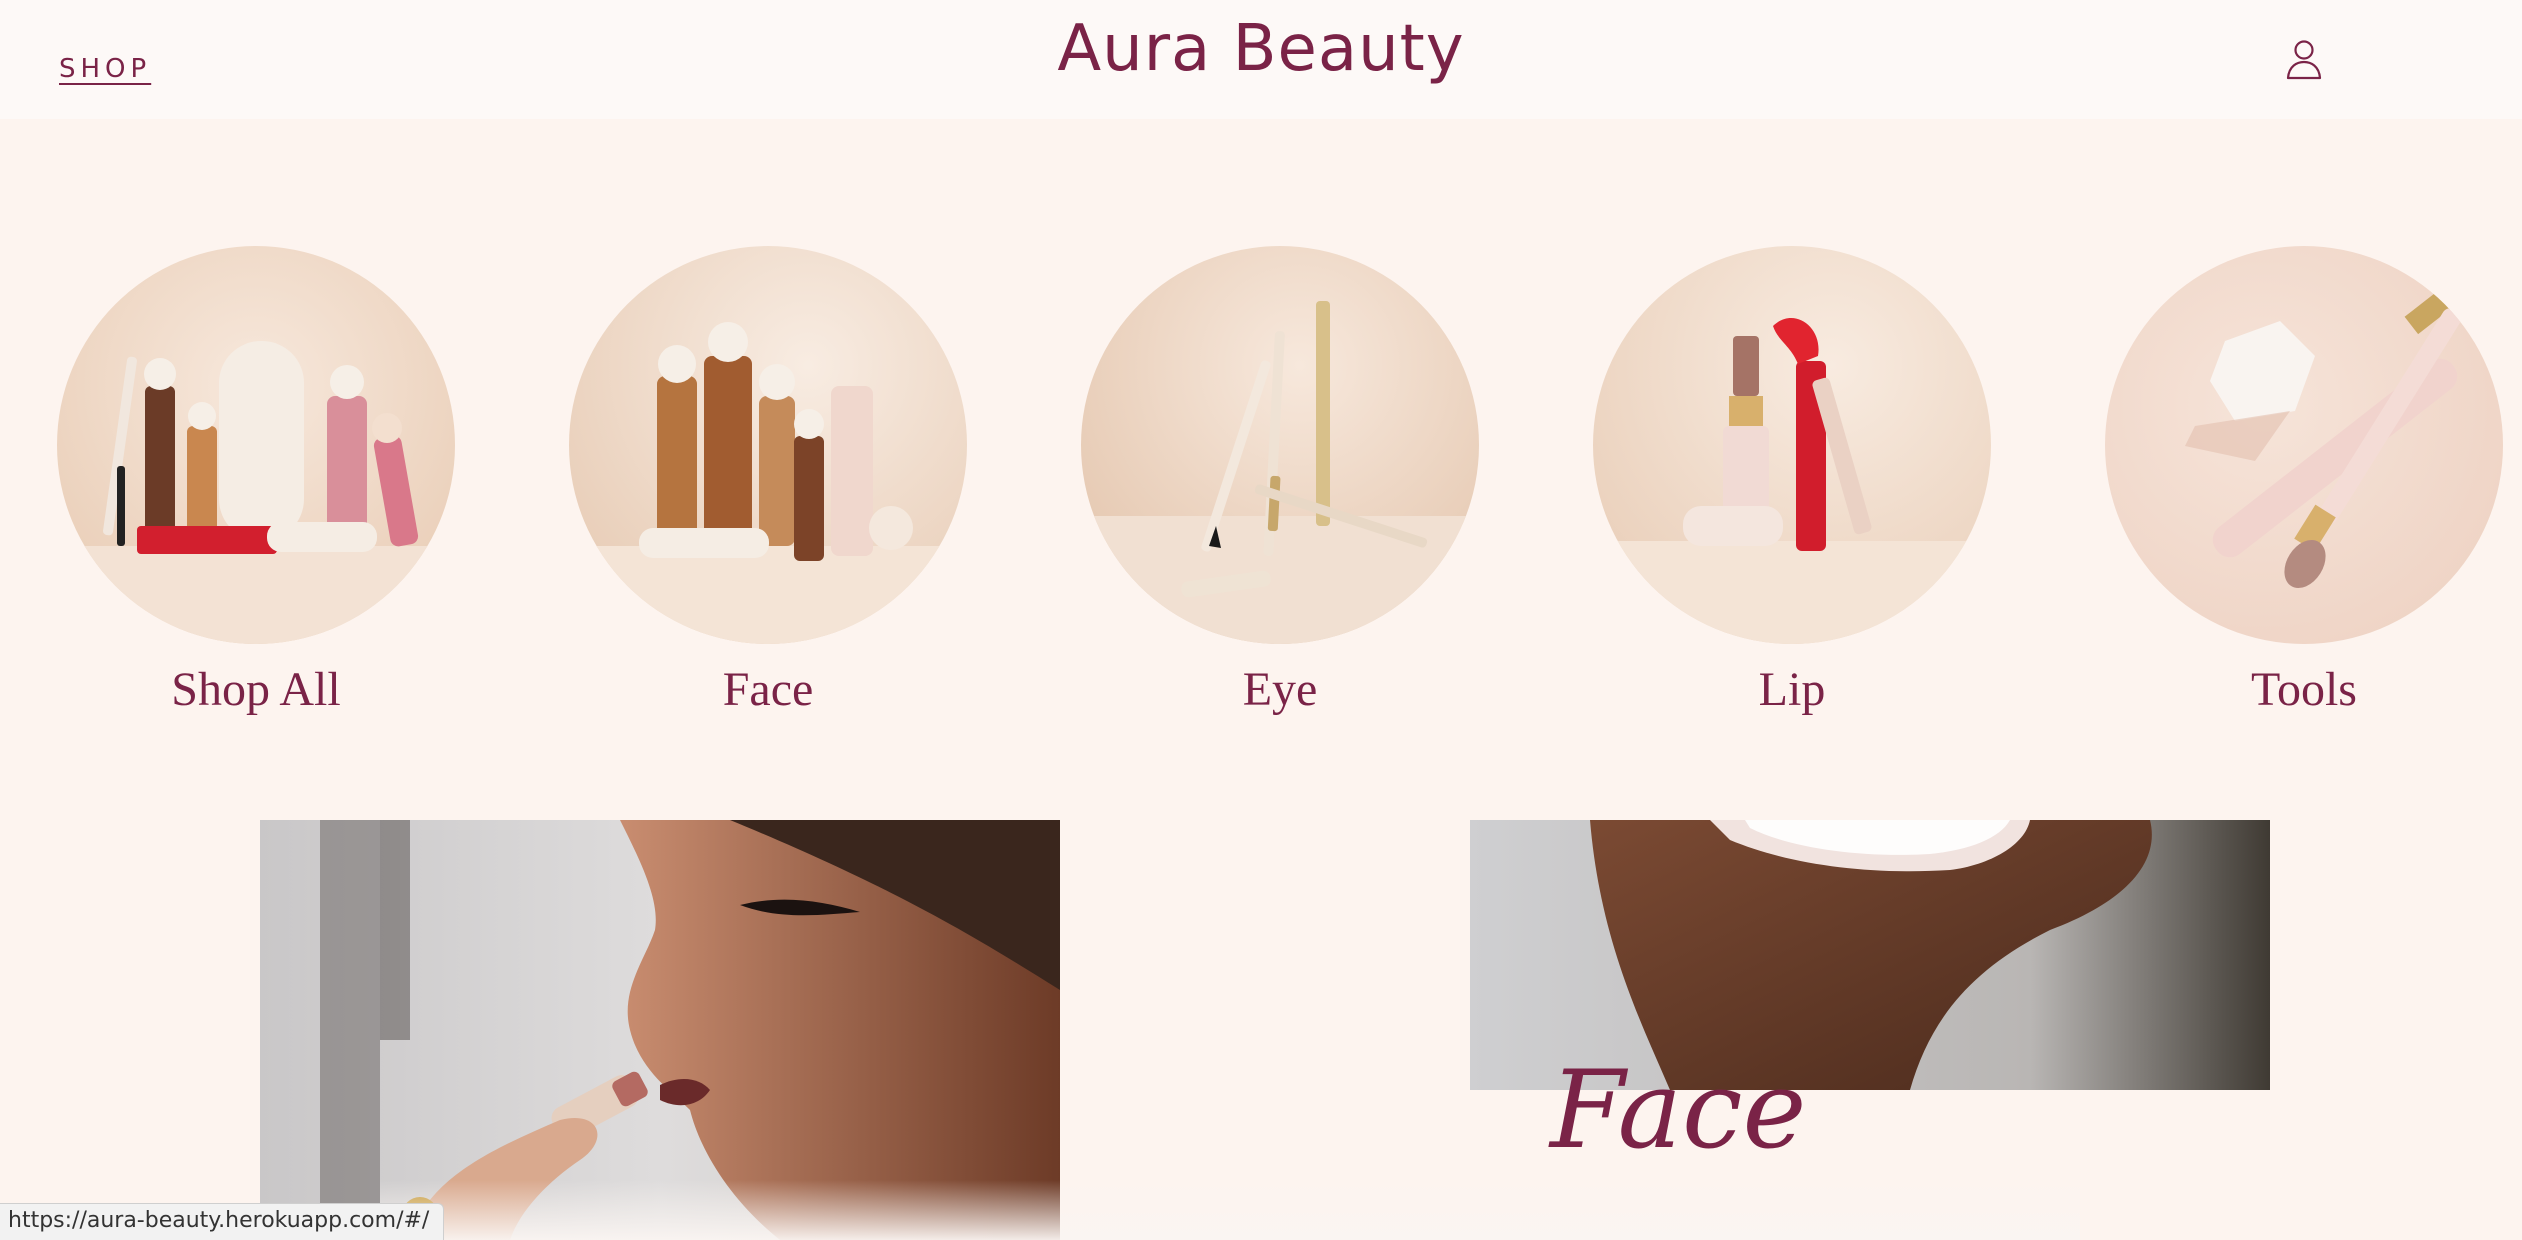  Describe the element at coordinates (1280, 445) in the screenshot. I see `category-image-eye` at that location.